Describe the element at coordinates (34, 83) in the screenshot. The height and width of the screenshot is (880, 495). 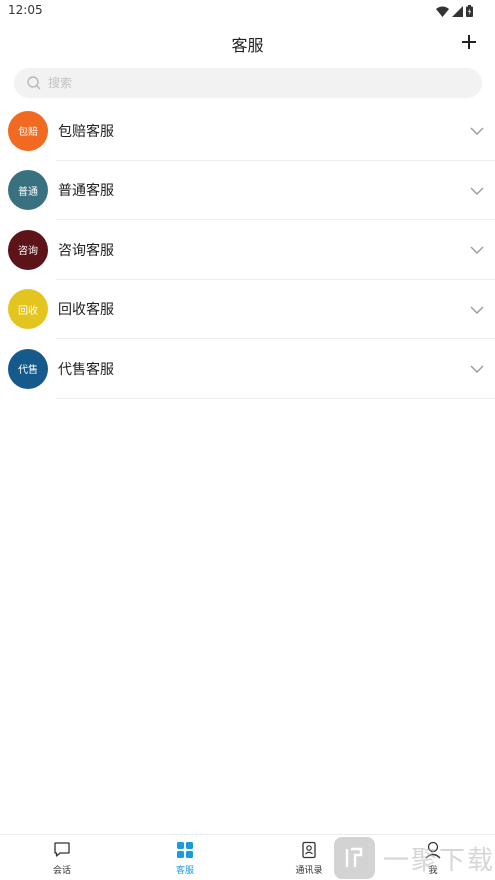
I see `search-icon` at that location.